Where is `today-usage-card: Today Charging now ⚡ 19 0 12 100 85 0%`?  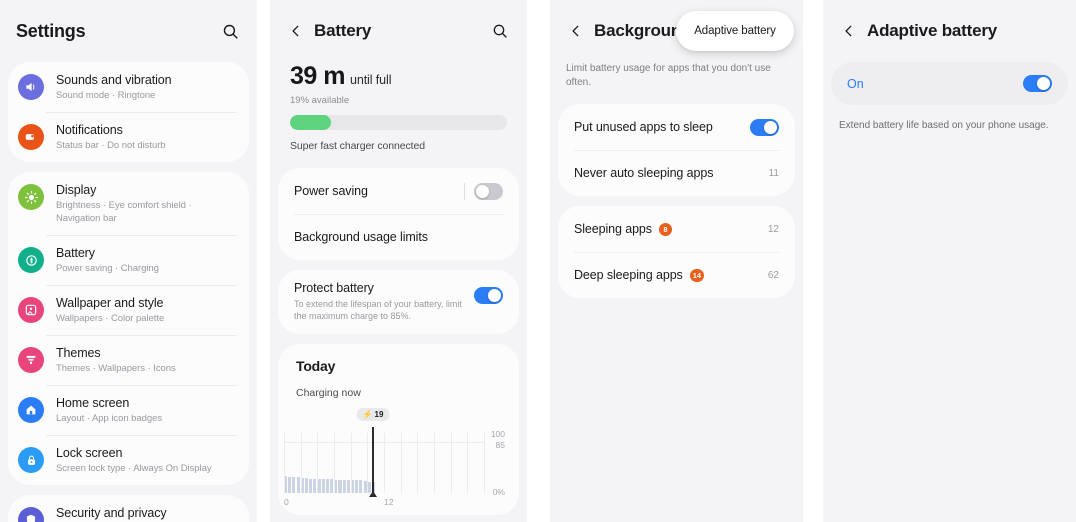
today-usage-card: Today Charging now ⚡ 19 0 12 100 85 0% is located at coordinates (398, 429).